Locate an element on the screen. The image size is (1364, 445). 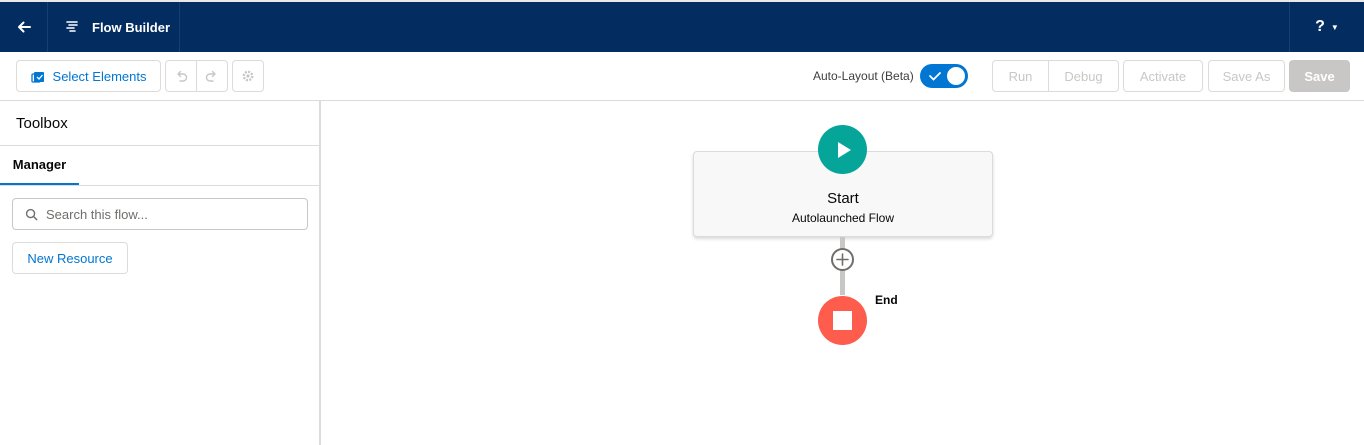
flow-properties-button is located at coordinates (248, 76).